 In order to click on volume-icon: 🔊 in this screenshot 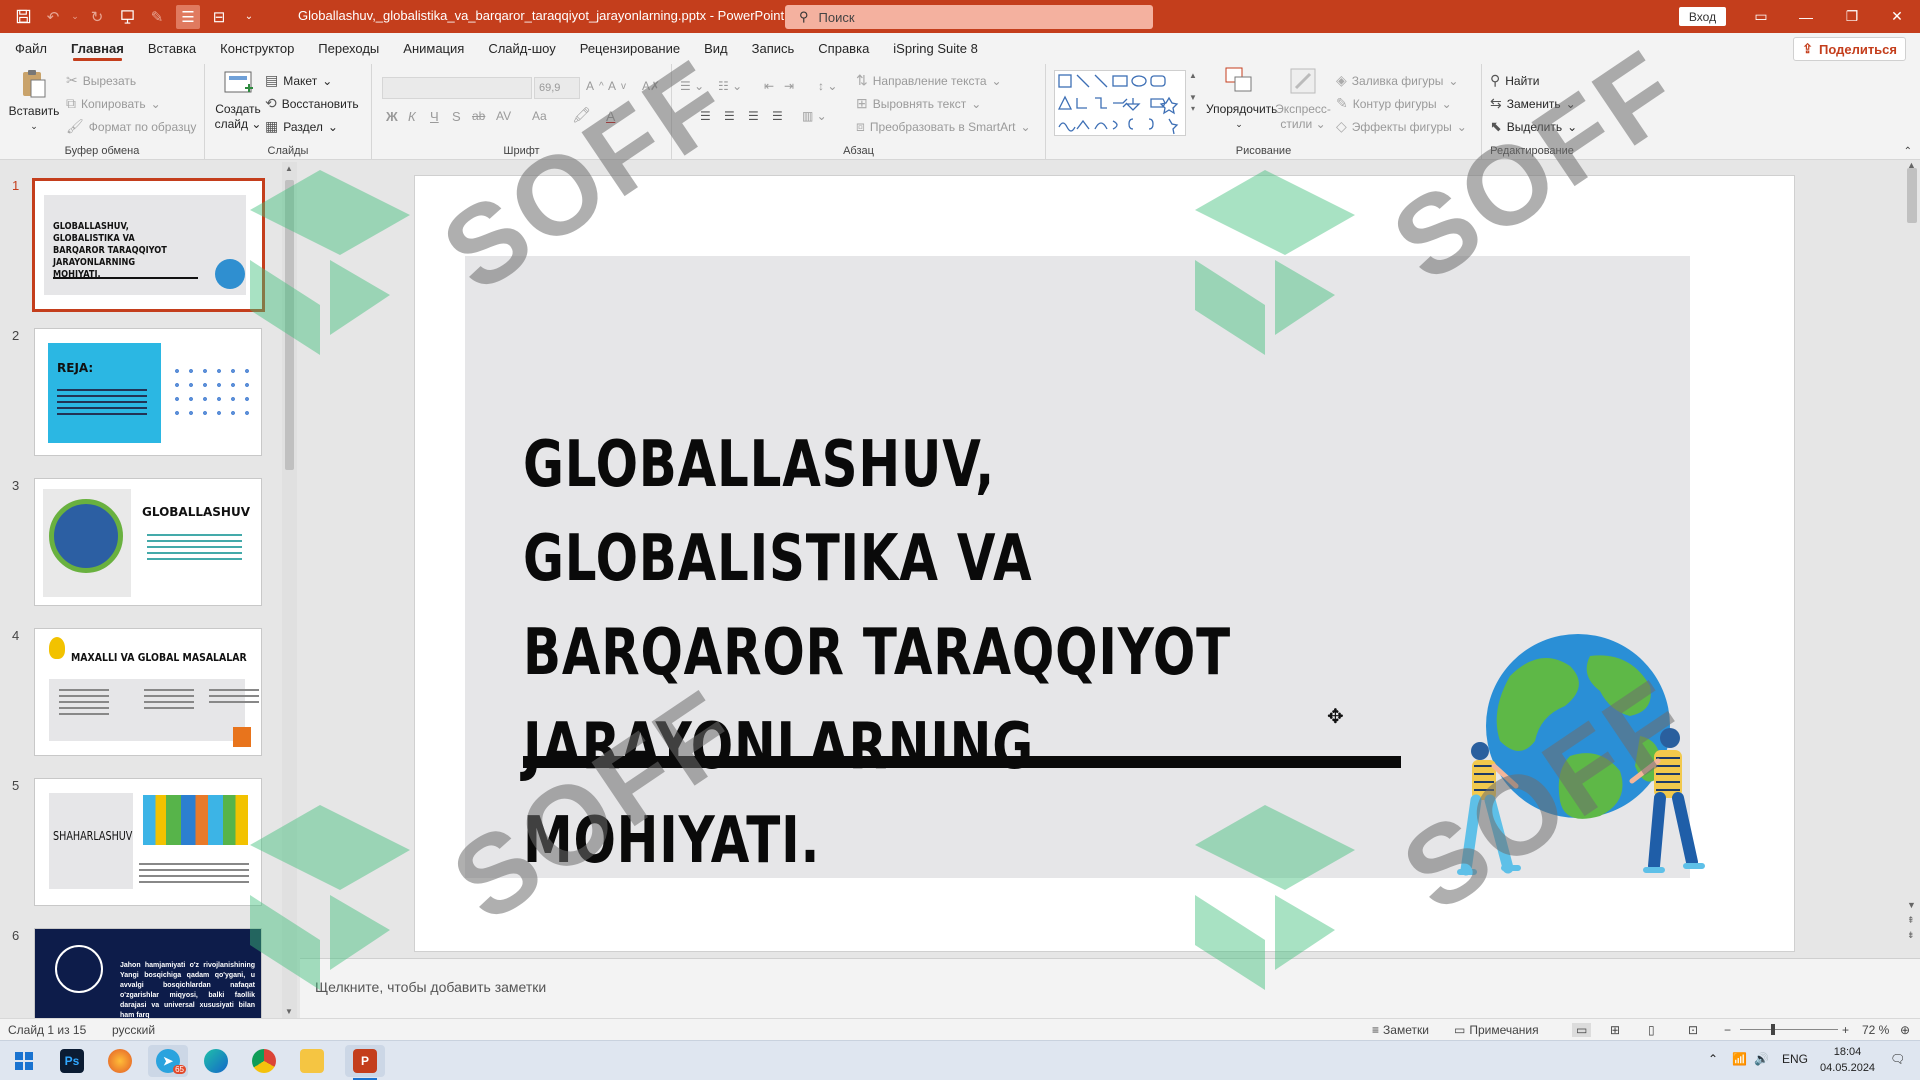, I will do `click(1761, 1059)`.